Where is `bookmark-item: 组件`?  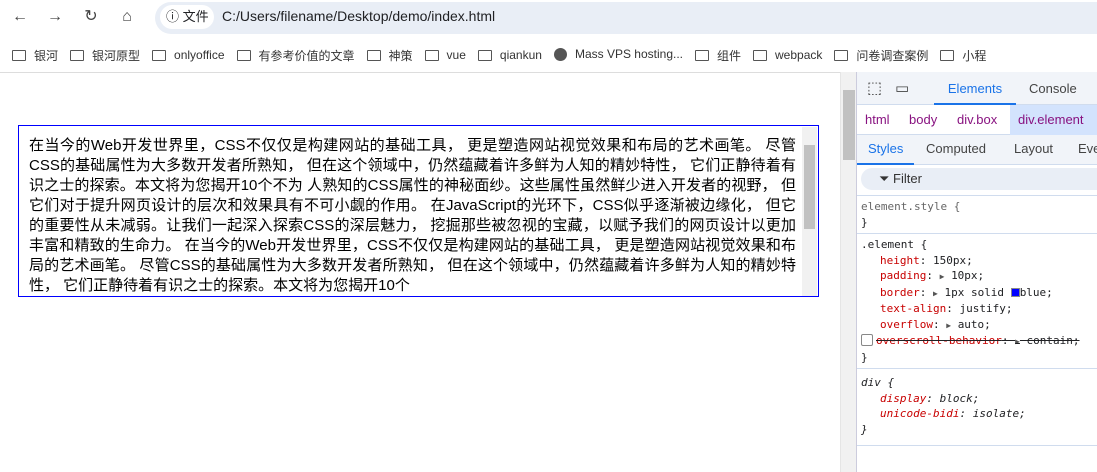
bookmark-item: 组件 is located at coordinates (718, 54).